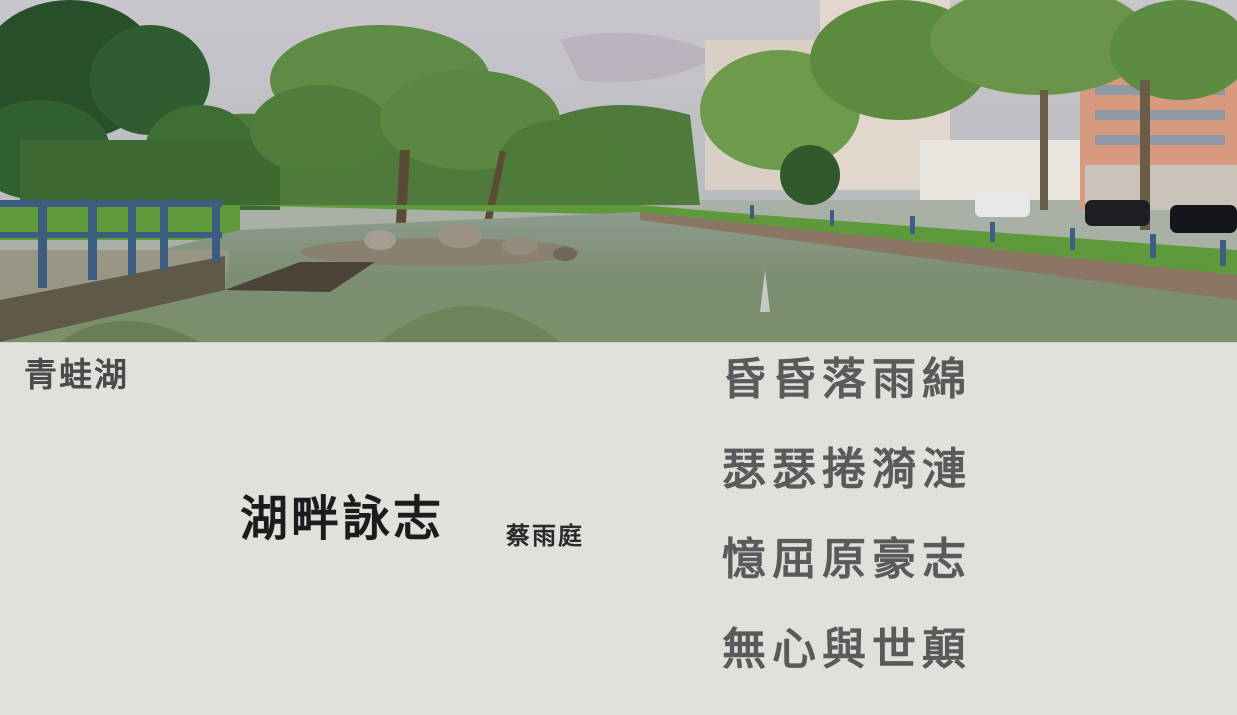  I want to click on poem-line-1: 昏昏落雨綿, so click(847, 379).